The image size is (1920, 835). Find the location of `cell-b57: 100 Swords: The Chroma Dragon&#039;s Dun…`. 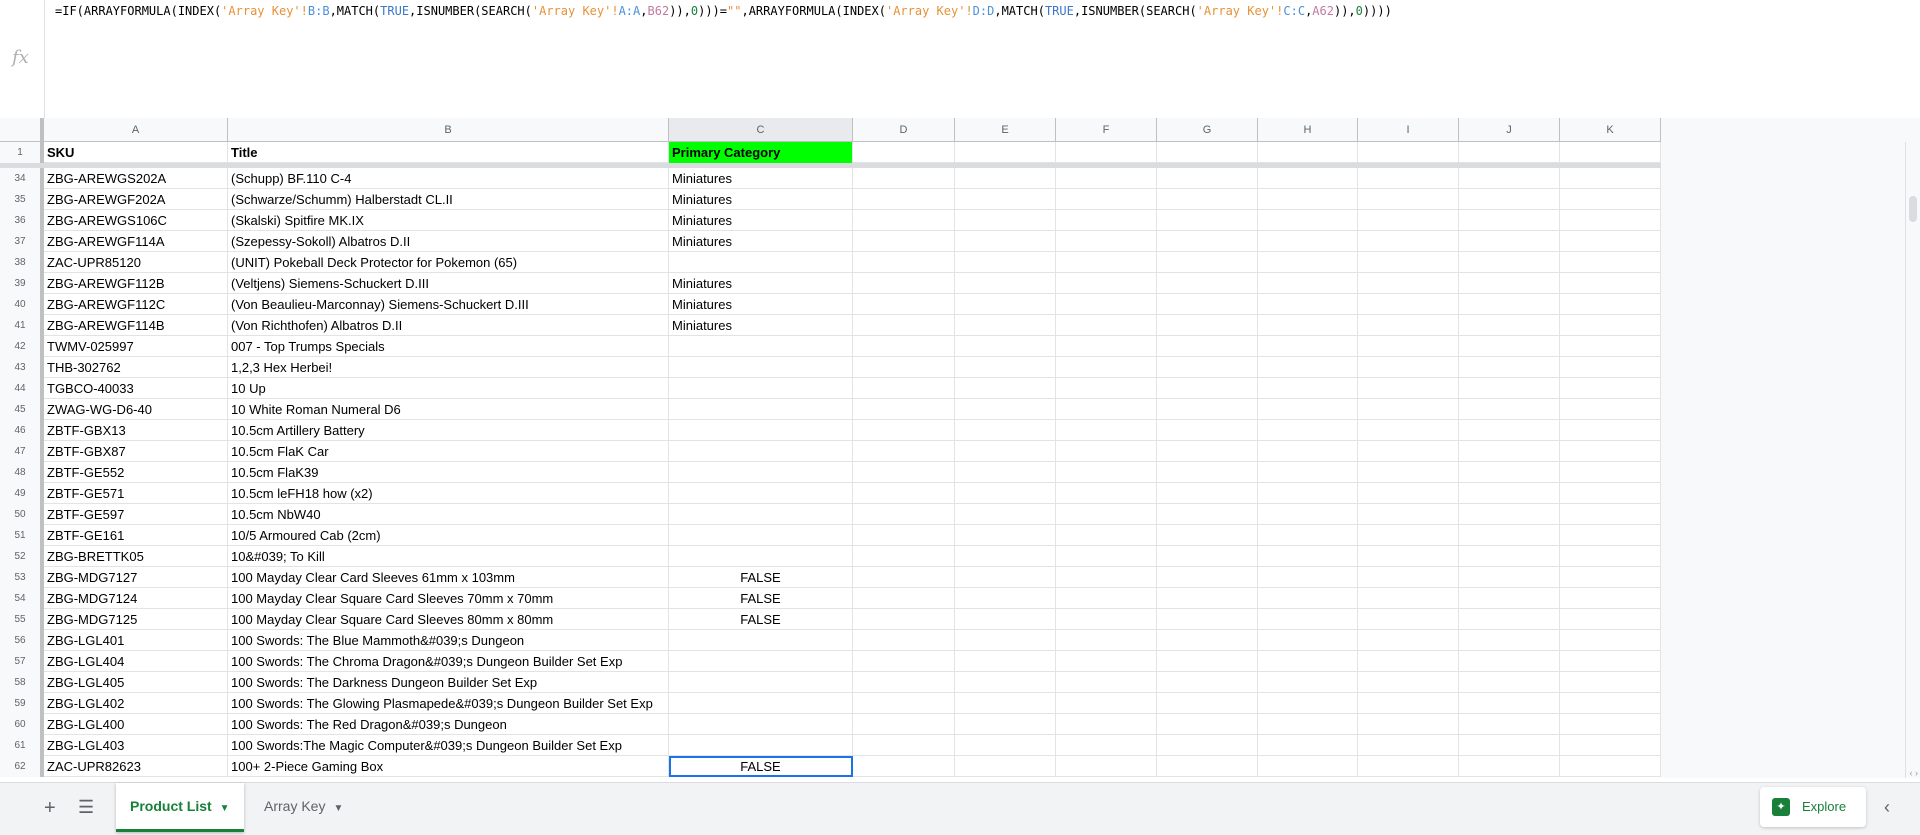

cell-b57: 100 Swords: The Chroma Dragon&#039;s Dun… is located at coordinates (448, 661).